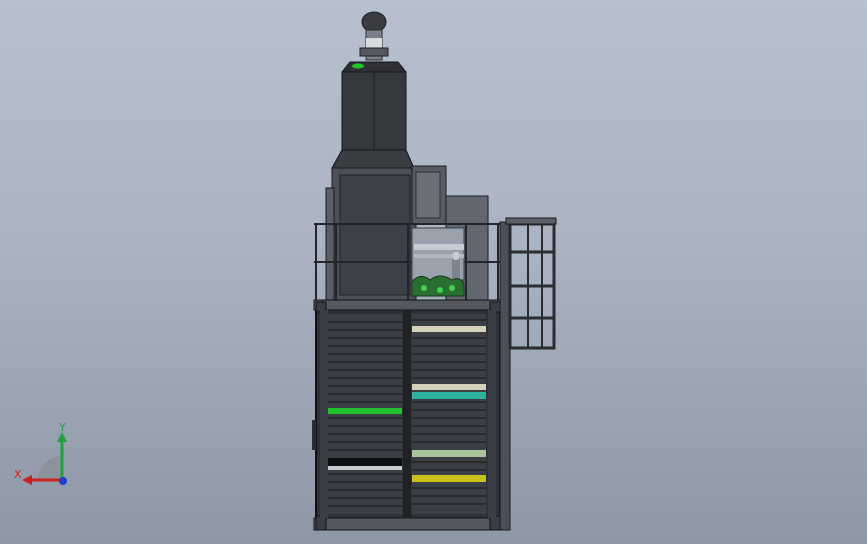 The height and width of the screenshot is (544, 867). I want to click on x-axis-label: X, so click(18, 474).